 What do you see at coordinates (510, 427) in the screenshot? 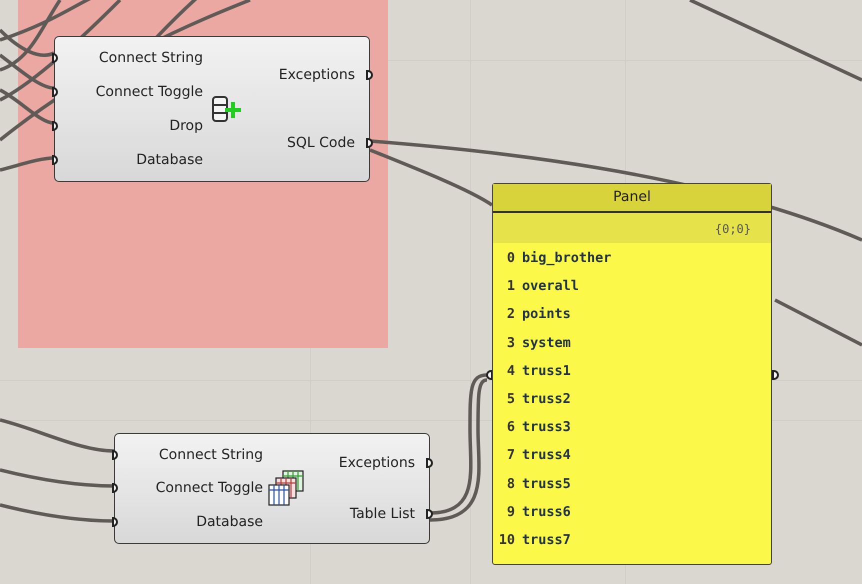
I see `item-index: 6` at bounding box center [510, 427].